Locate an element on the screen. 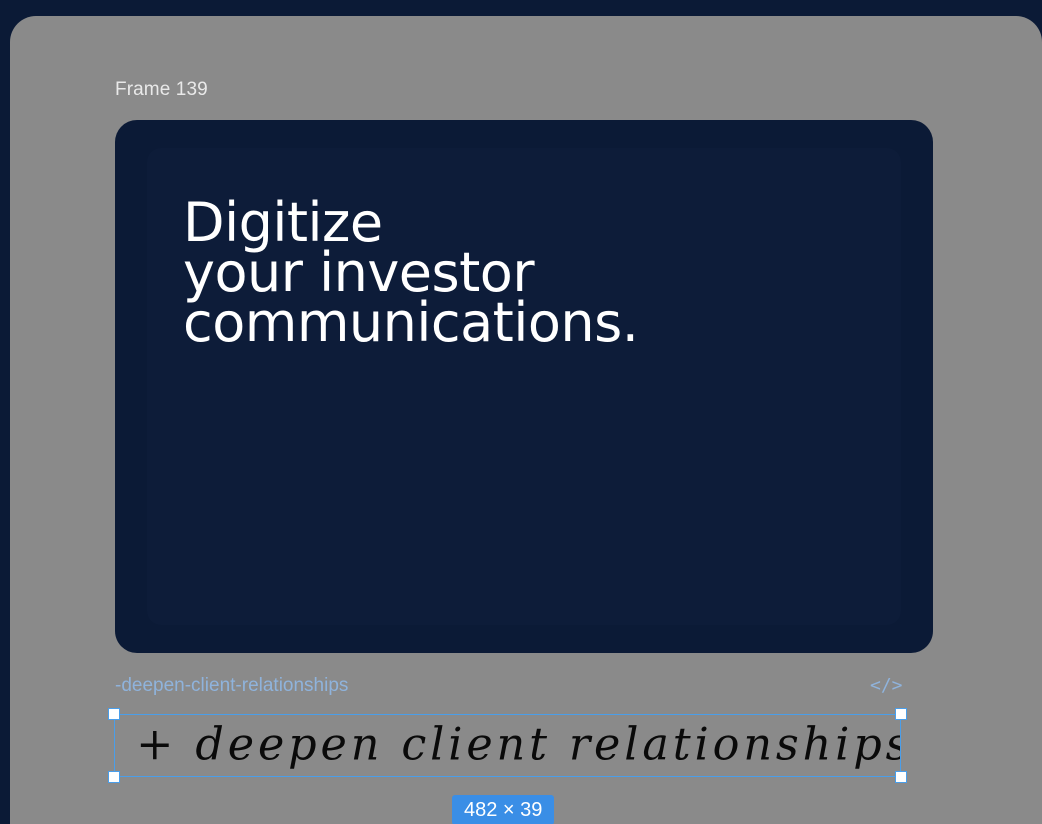 Image resolution: width=1042 pixels, height=824 pixels. handwriting-graphic: + deepen client relationships is located at coordinates (518, 744).